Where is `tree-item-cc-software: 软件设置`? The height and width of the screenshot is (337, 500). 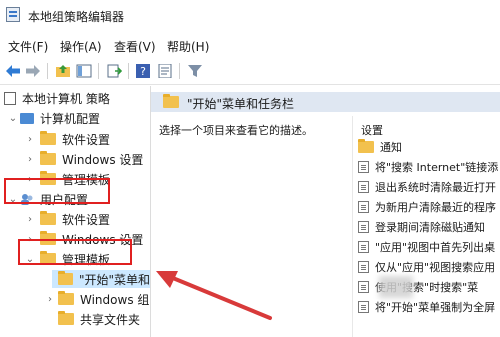
tree-item-cc-software: 软件设置 is located at coordinates (75, 139).